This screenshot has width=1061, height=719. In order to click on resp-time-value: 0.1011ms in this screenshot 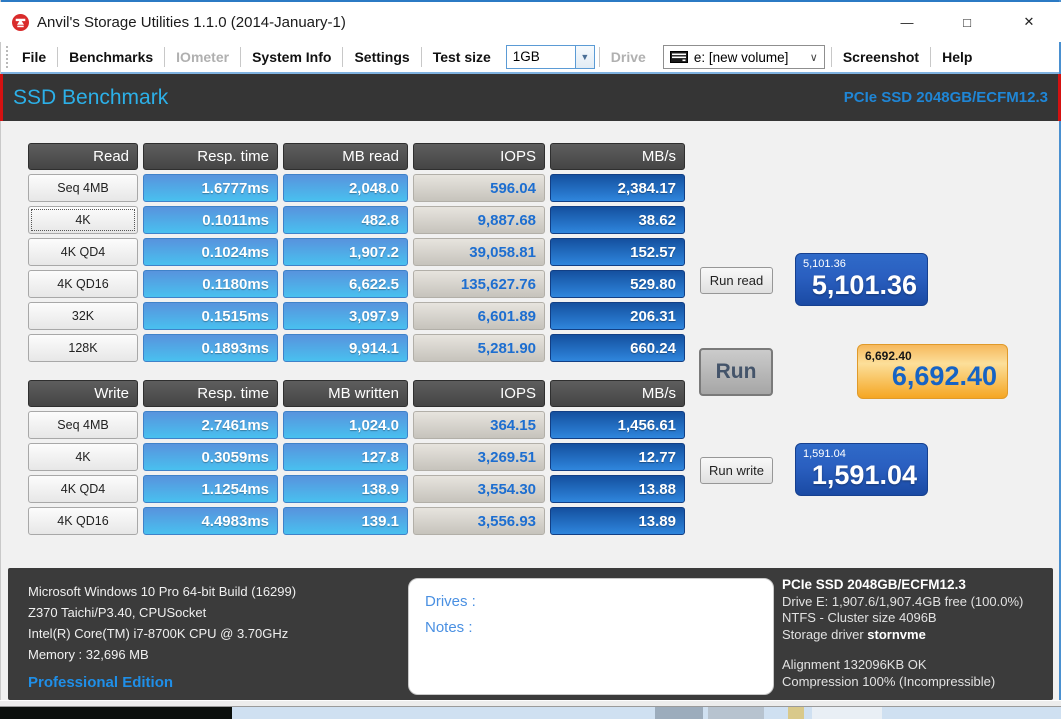, I will do `click(210, 220)`.